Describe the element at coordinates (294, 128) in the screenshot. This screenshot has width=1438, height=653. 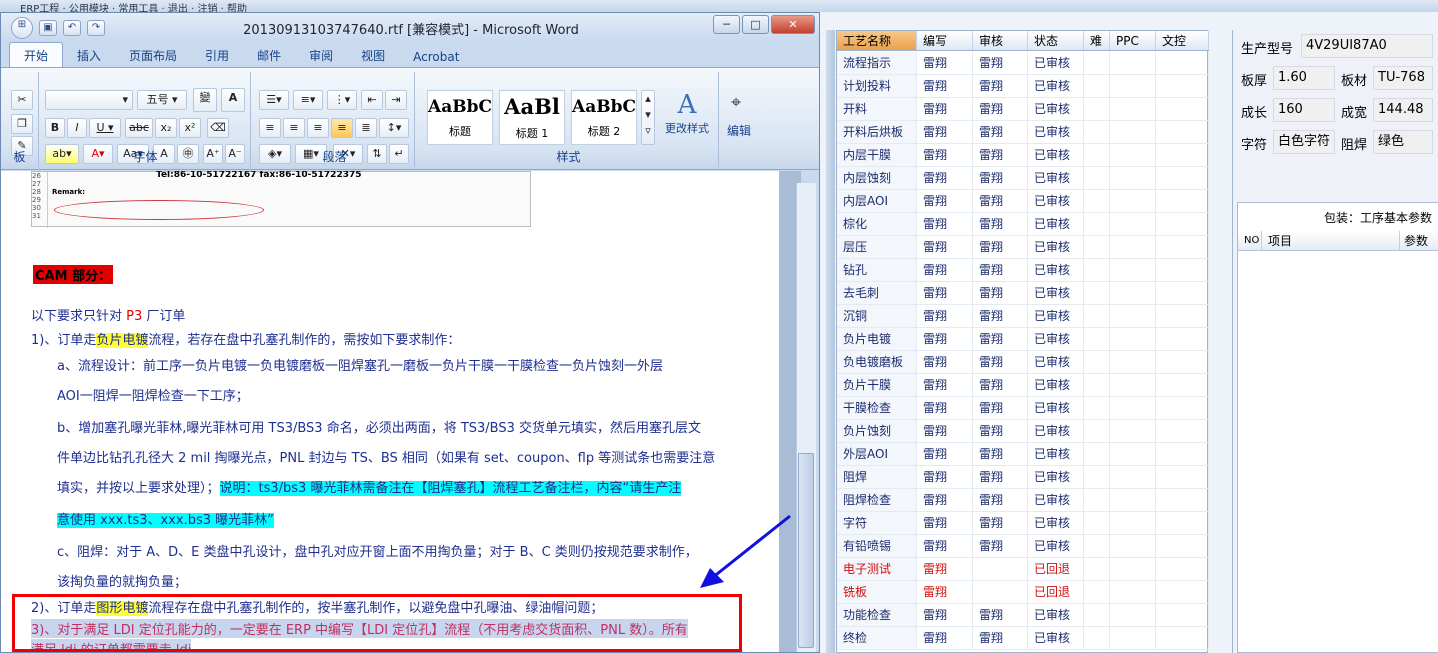
I see `align-center-icon: ≡` at that location.